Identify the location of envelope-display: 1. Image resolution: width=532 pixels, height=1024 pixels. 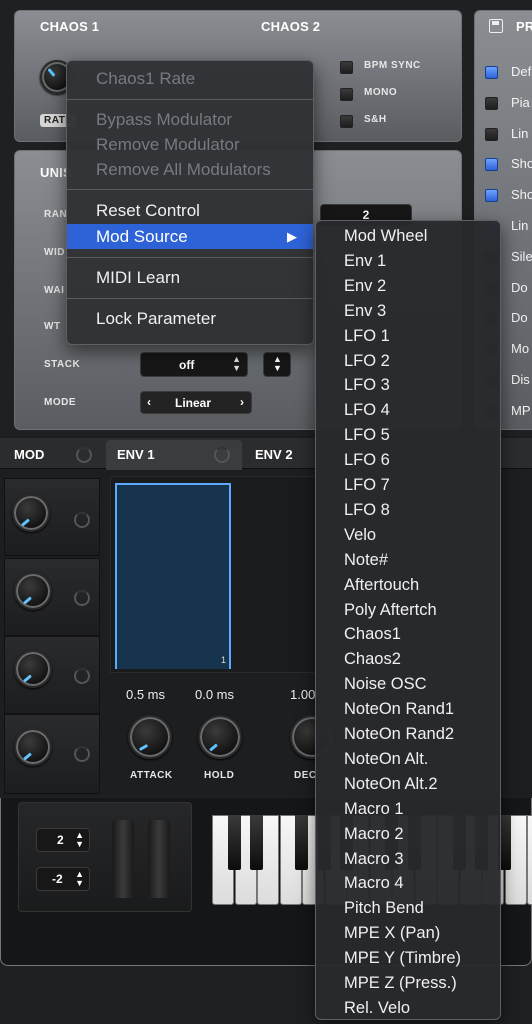
(213, 574).